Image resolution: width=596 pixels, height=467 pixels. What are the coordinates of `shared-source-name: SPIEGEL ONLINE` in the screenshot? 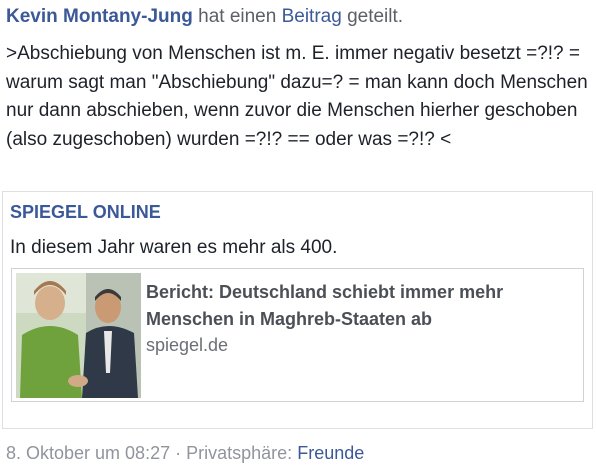 It's located at (85, 212).